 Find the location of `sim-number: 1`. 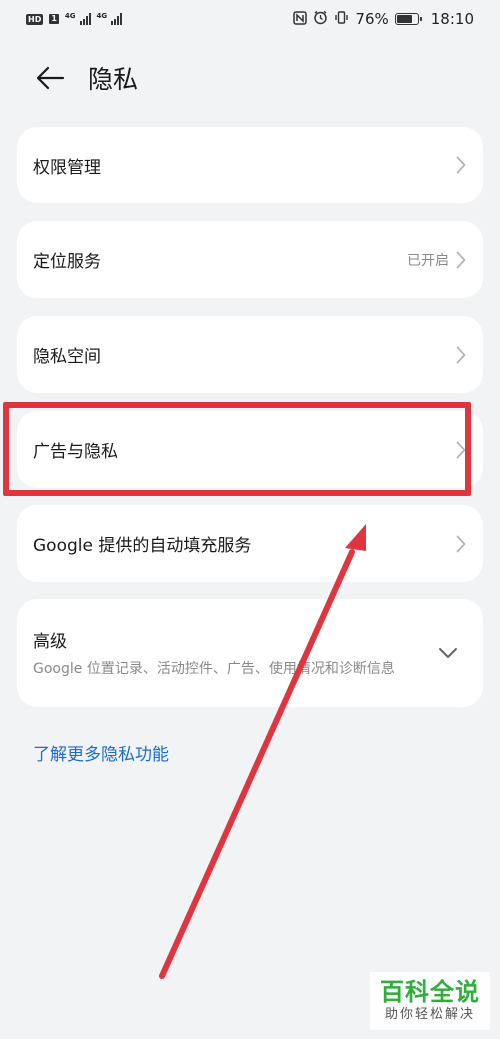

sim-number: 1 is located at coordinates (54, 19).